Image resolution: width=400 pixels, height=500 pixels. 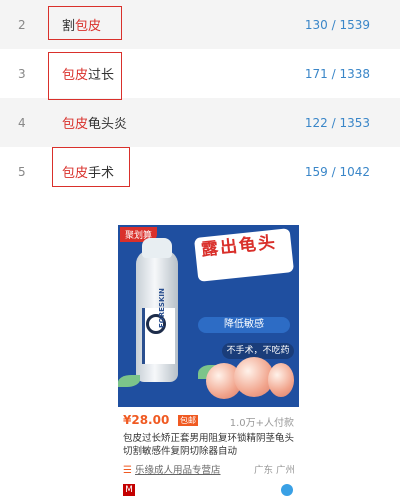 I want to click on search-count: 122 / 1353, so click(x=337, y=122).